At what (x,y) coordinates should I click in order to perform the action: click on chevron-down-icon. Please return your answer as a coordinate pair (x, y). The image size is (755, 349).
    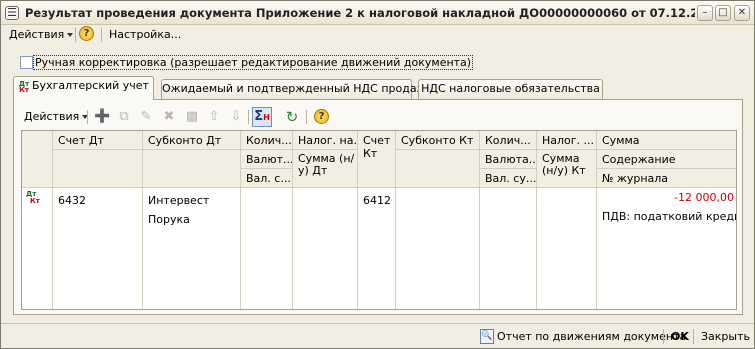
    Looking at the image, I should click on (70, 35).